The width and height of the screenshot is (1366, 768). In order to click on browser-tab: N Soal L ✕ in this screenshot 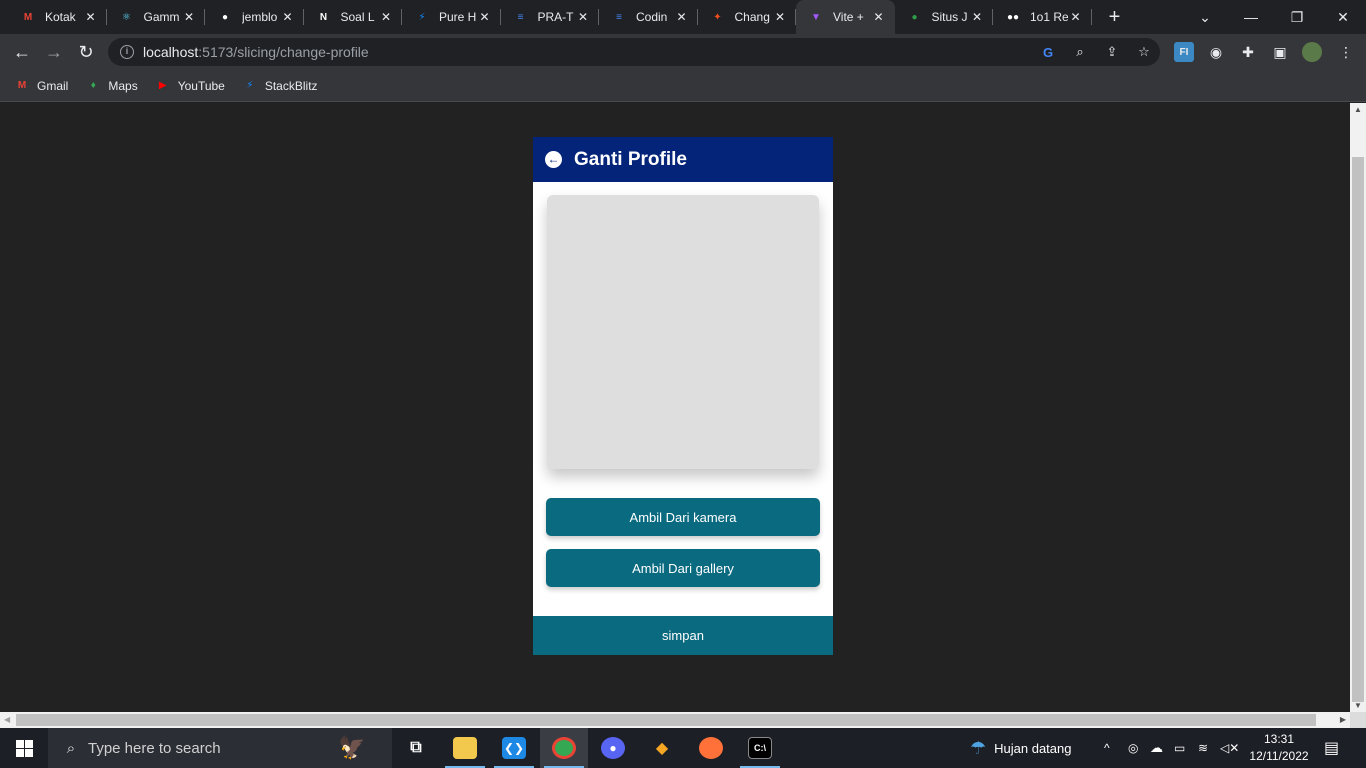, I will do `click(353, 17)`.